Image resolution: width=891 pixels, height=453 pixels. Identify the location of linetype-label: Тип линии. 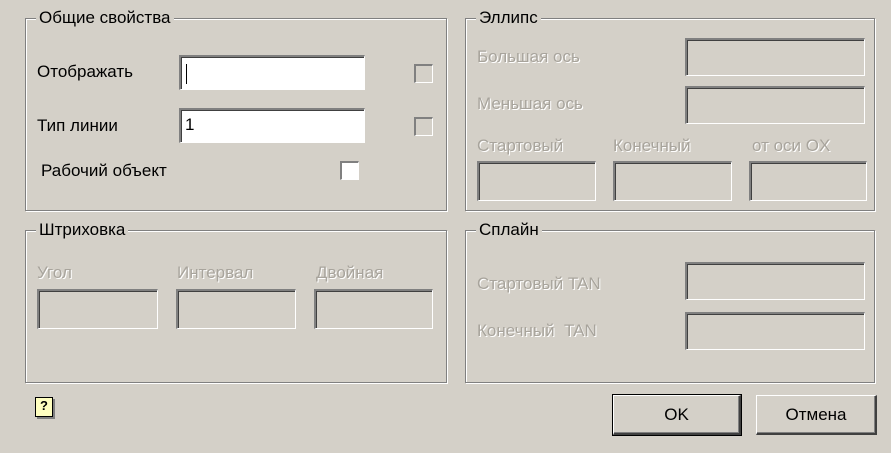
(77, 125).